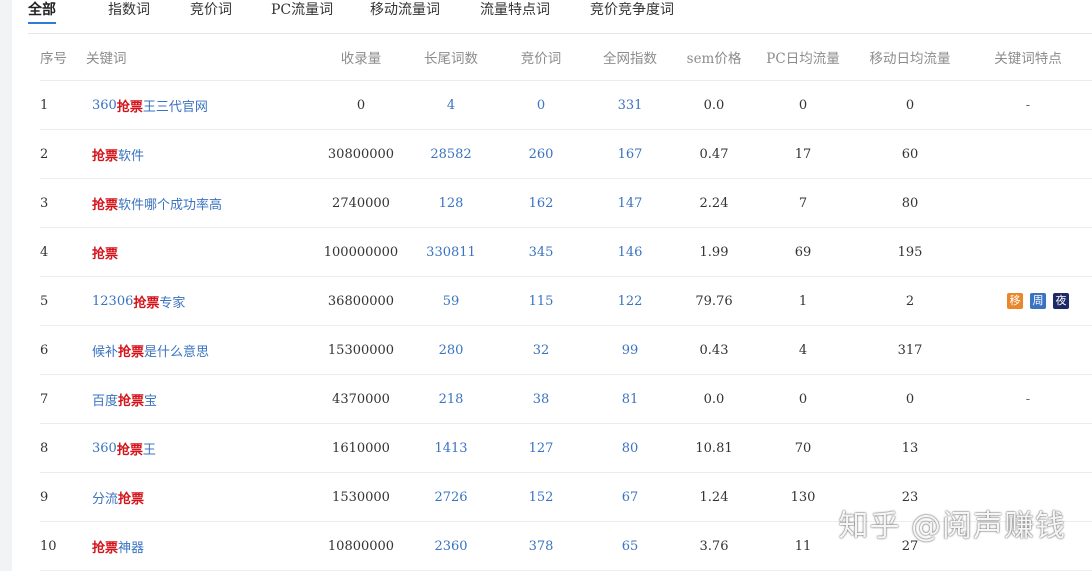 The image size is (1092, 571). I want to click on cell-sem-price: 0.47, so click(714, 154).